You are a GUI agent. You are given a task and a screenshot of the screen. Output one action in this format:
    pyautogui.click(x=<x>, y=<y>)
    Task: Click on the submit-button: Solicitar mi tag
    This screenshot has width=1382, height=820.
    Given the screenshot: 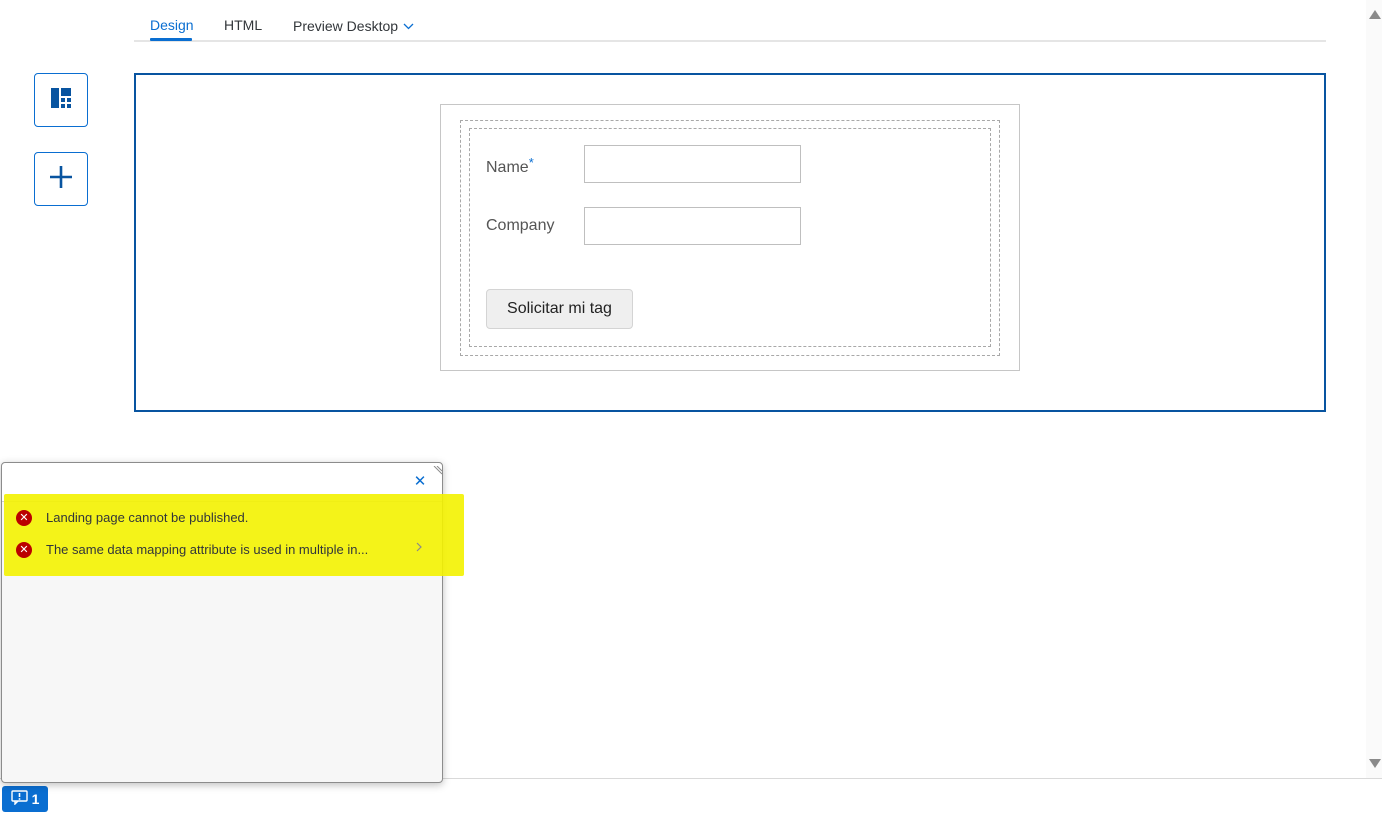 What is the action you would take?
    pyautogui.click(x=559, y=309)
    